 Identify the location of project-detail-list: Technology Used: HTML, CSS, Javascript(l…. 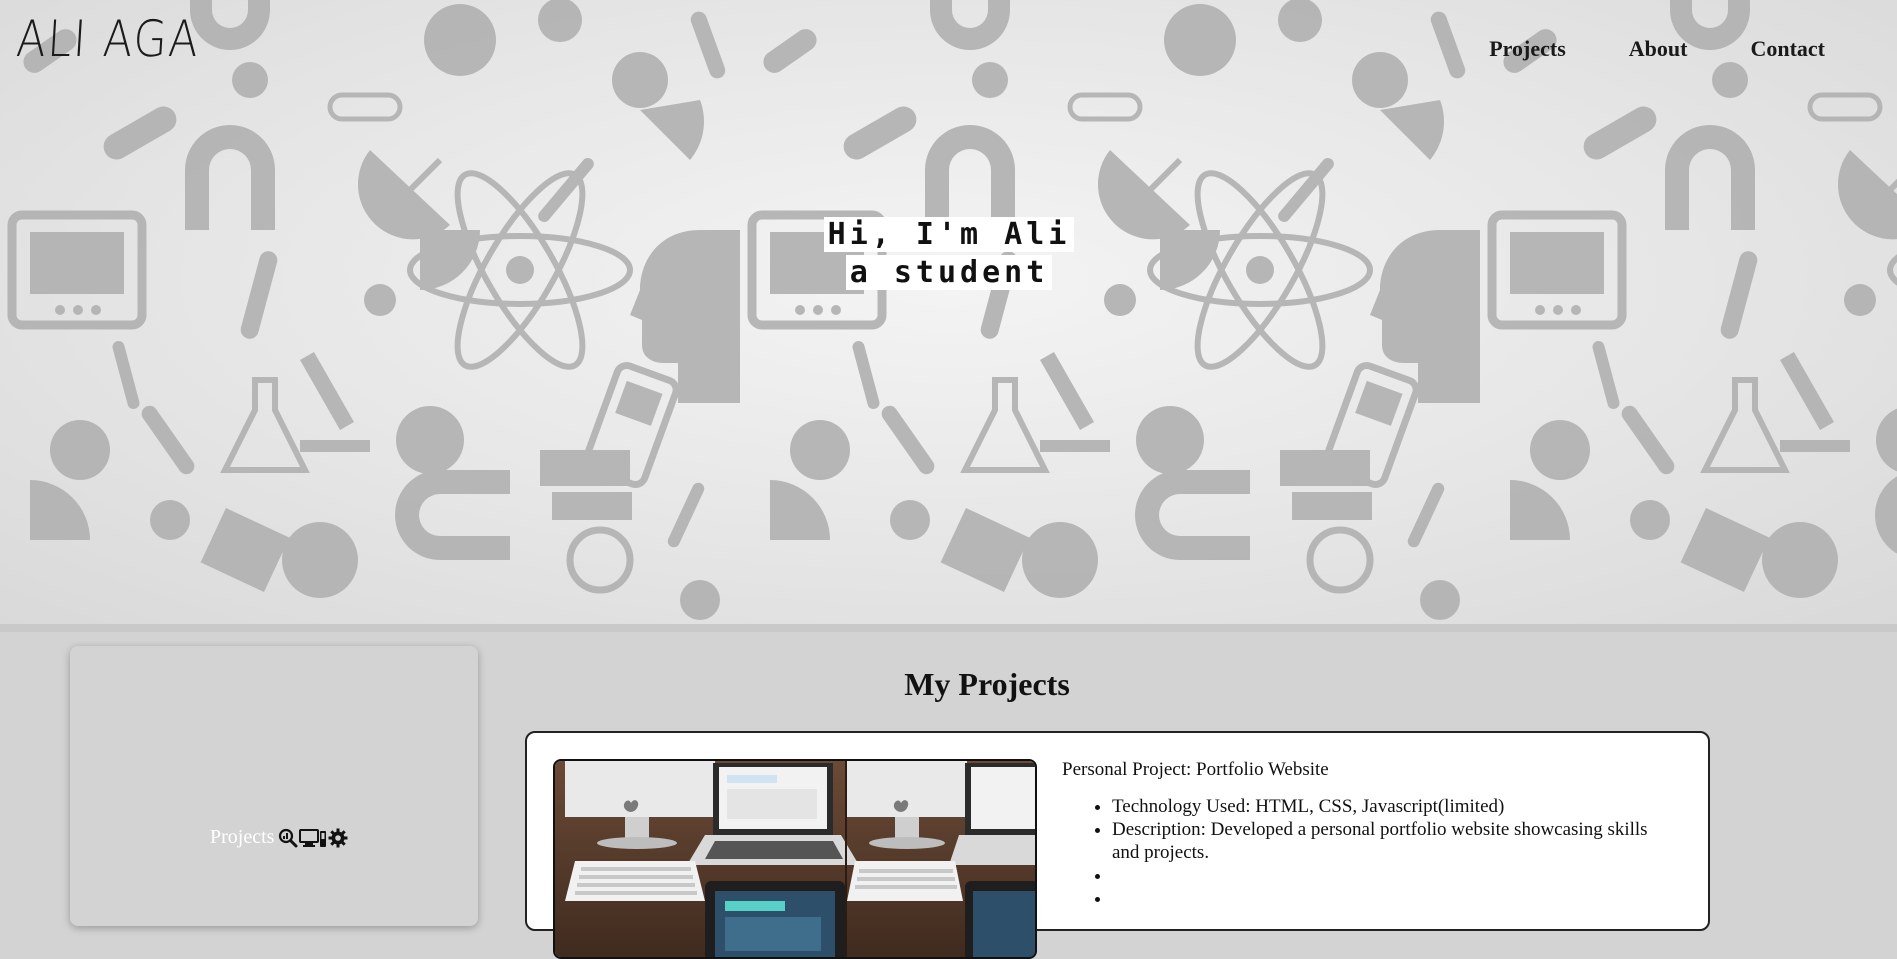
(1357, 852).